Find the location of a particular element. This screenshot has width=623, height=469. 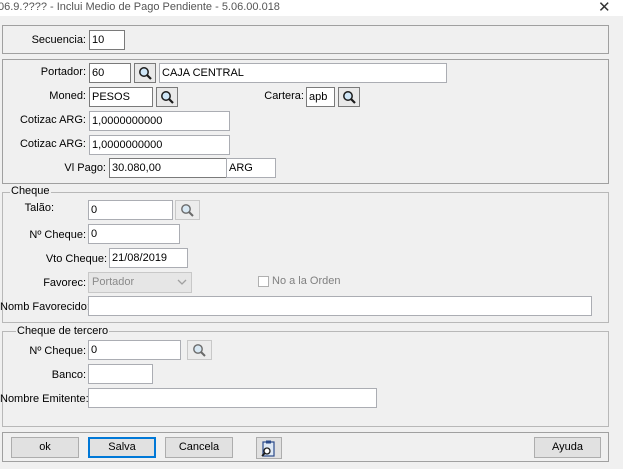

moned-lookup-button is located at coordinates (167, 97).